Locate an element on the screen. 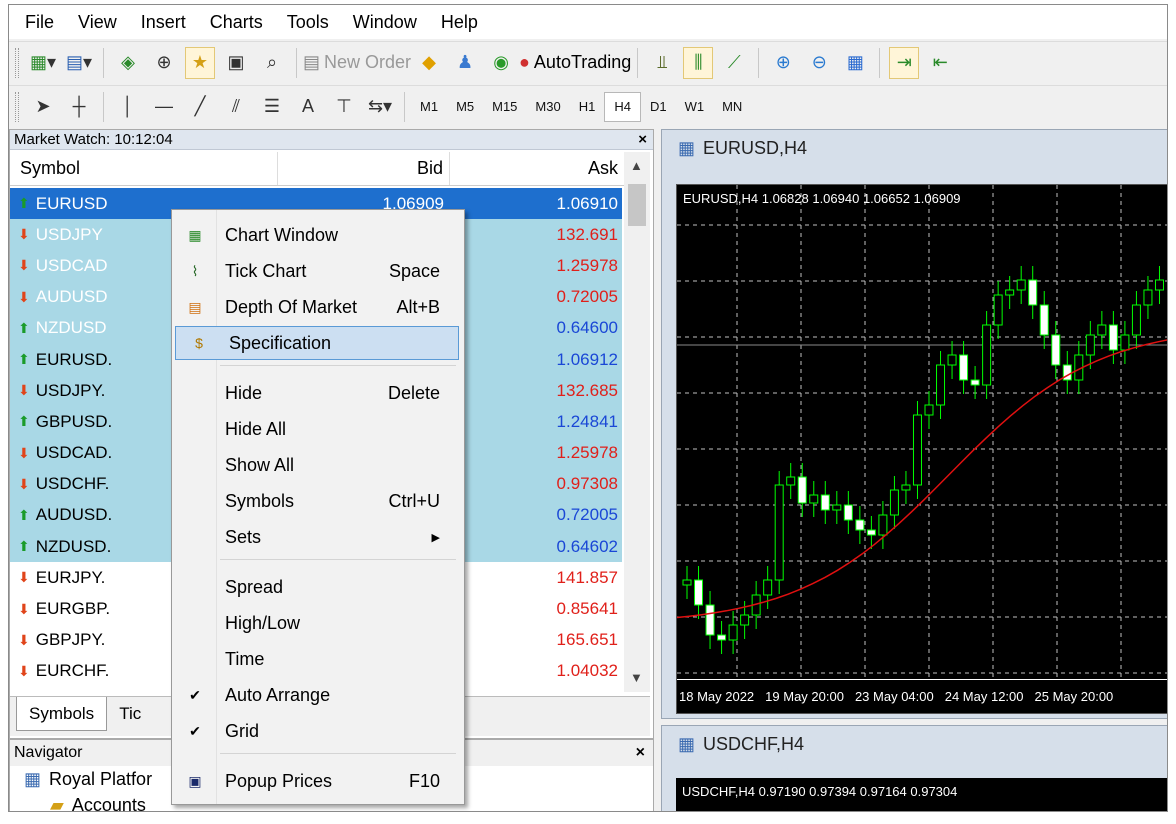 The height and width of the screenshot is (824, 1176). chart-shift-icon: ⇤ is located at coordinates (940, 63).